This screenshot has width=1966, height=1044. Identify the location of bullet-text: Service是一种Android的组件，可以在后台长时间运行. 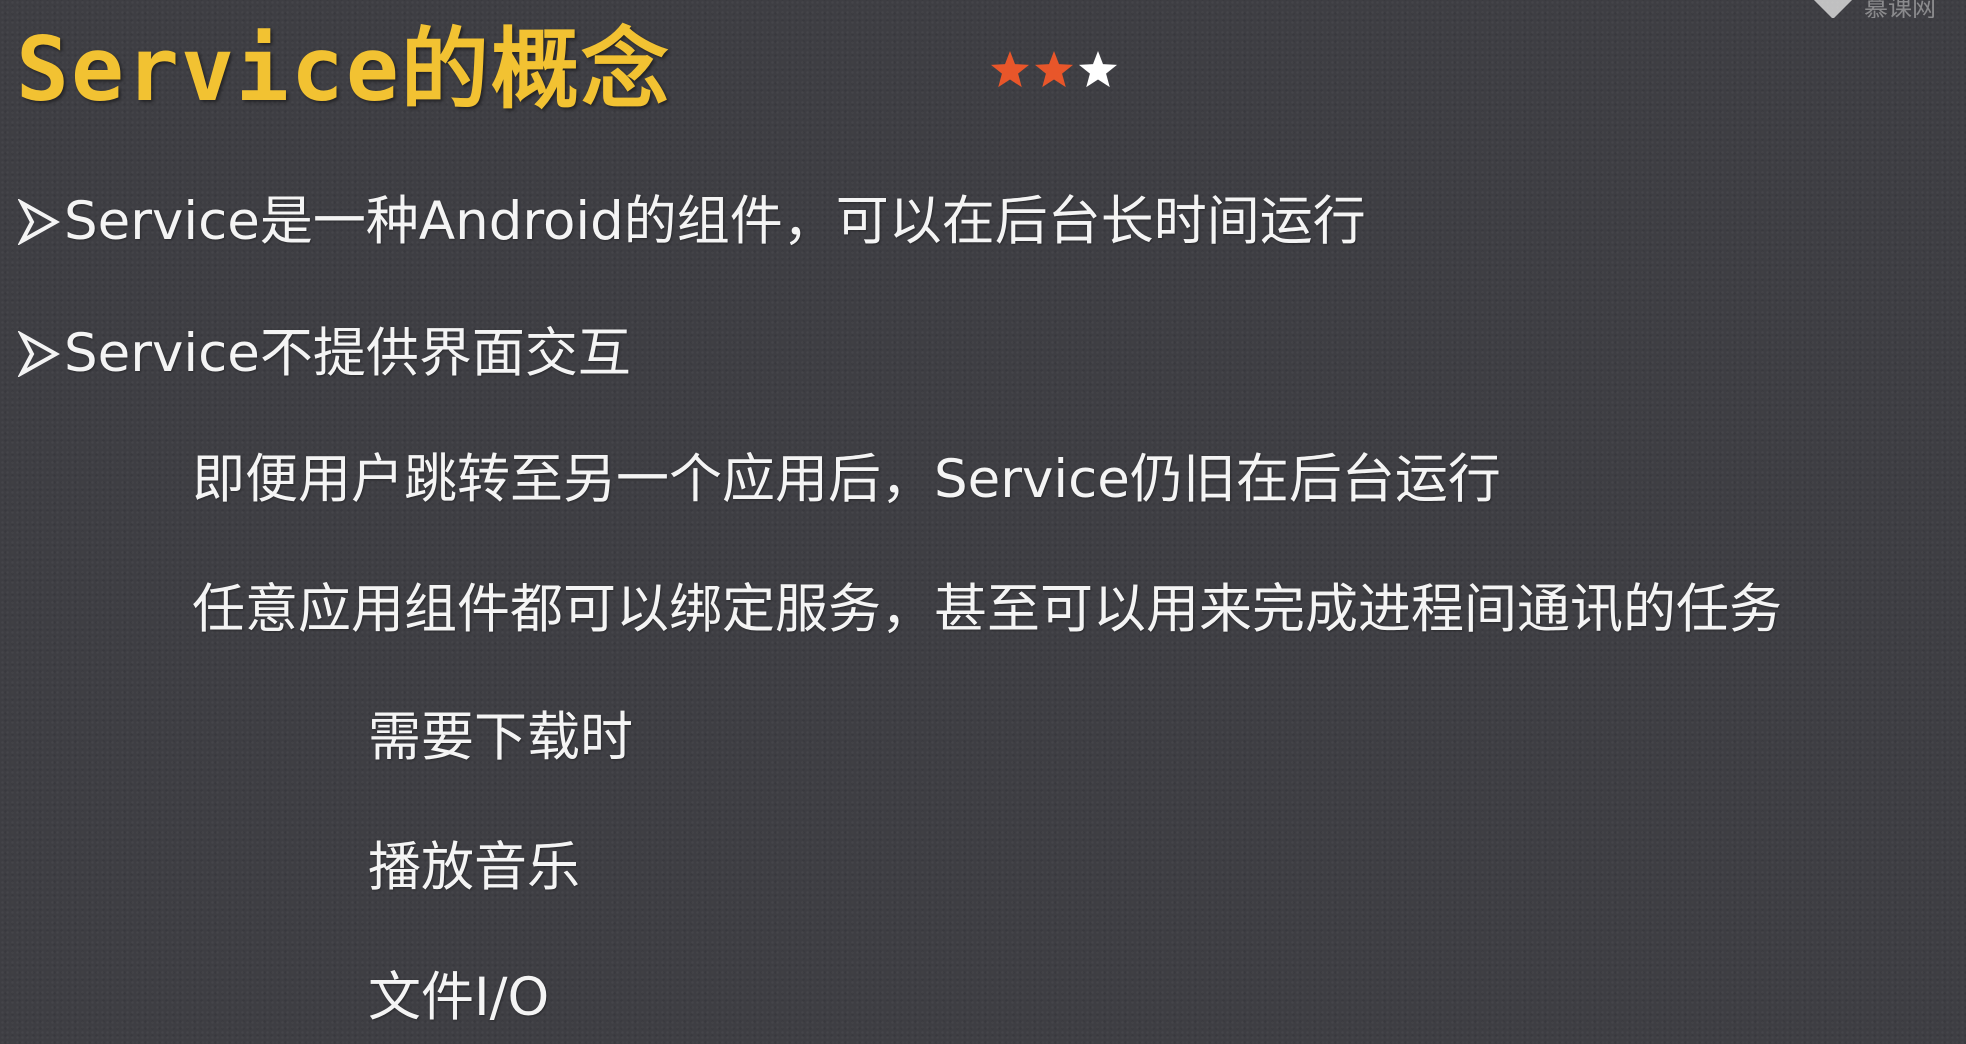
(715, 221).